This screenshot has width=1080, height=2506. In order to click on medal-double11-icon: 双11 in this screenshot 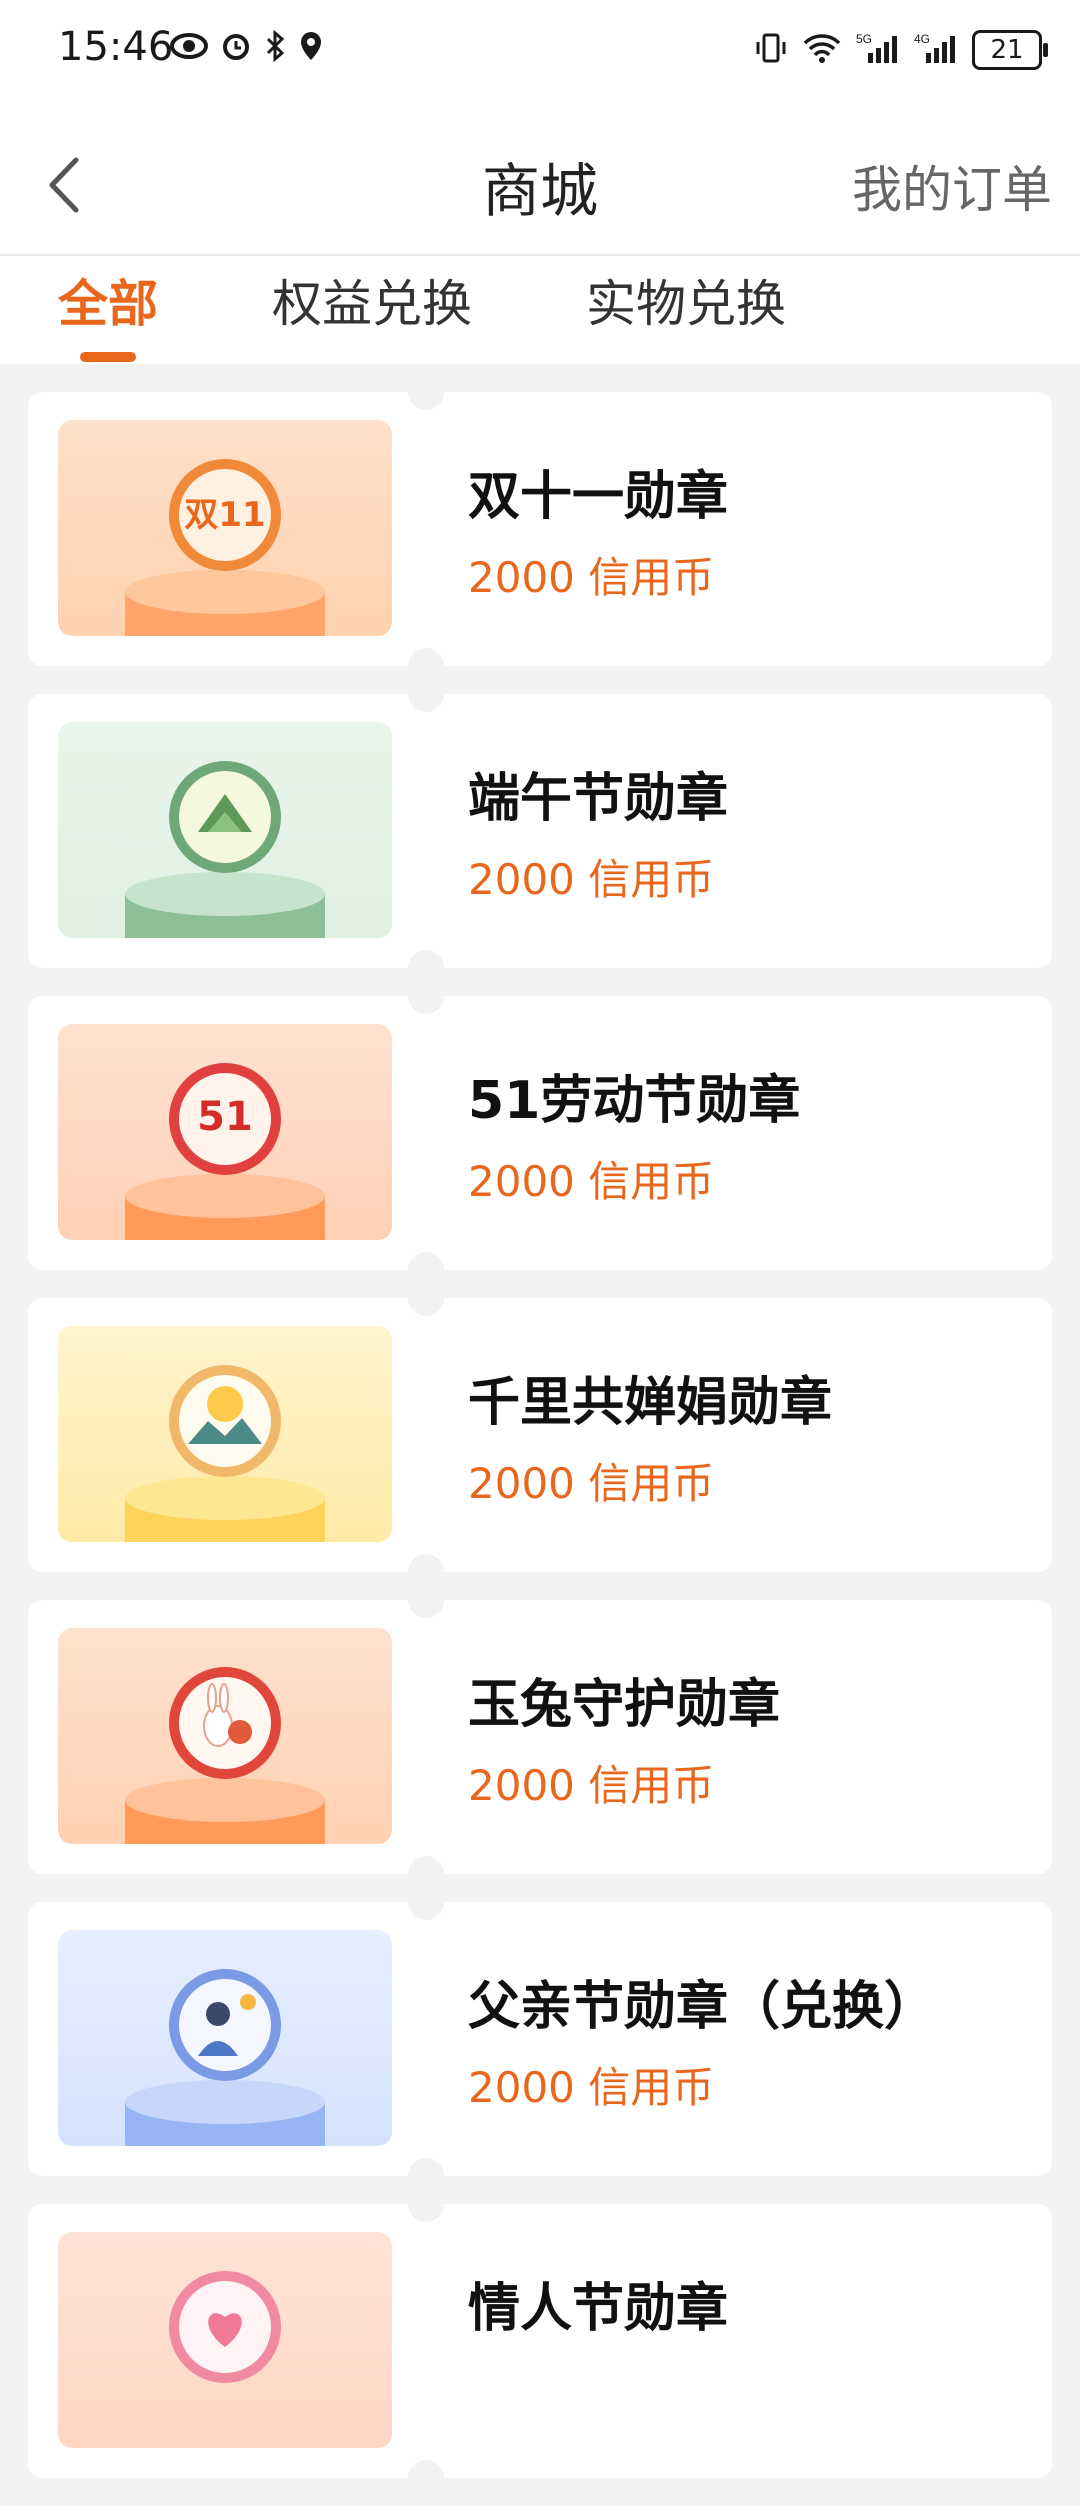, I will do `click(225, 528)`.